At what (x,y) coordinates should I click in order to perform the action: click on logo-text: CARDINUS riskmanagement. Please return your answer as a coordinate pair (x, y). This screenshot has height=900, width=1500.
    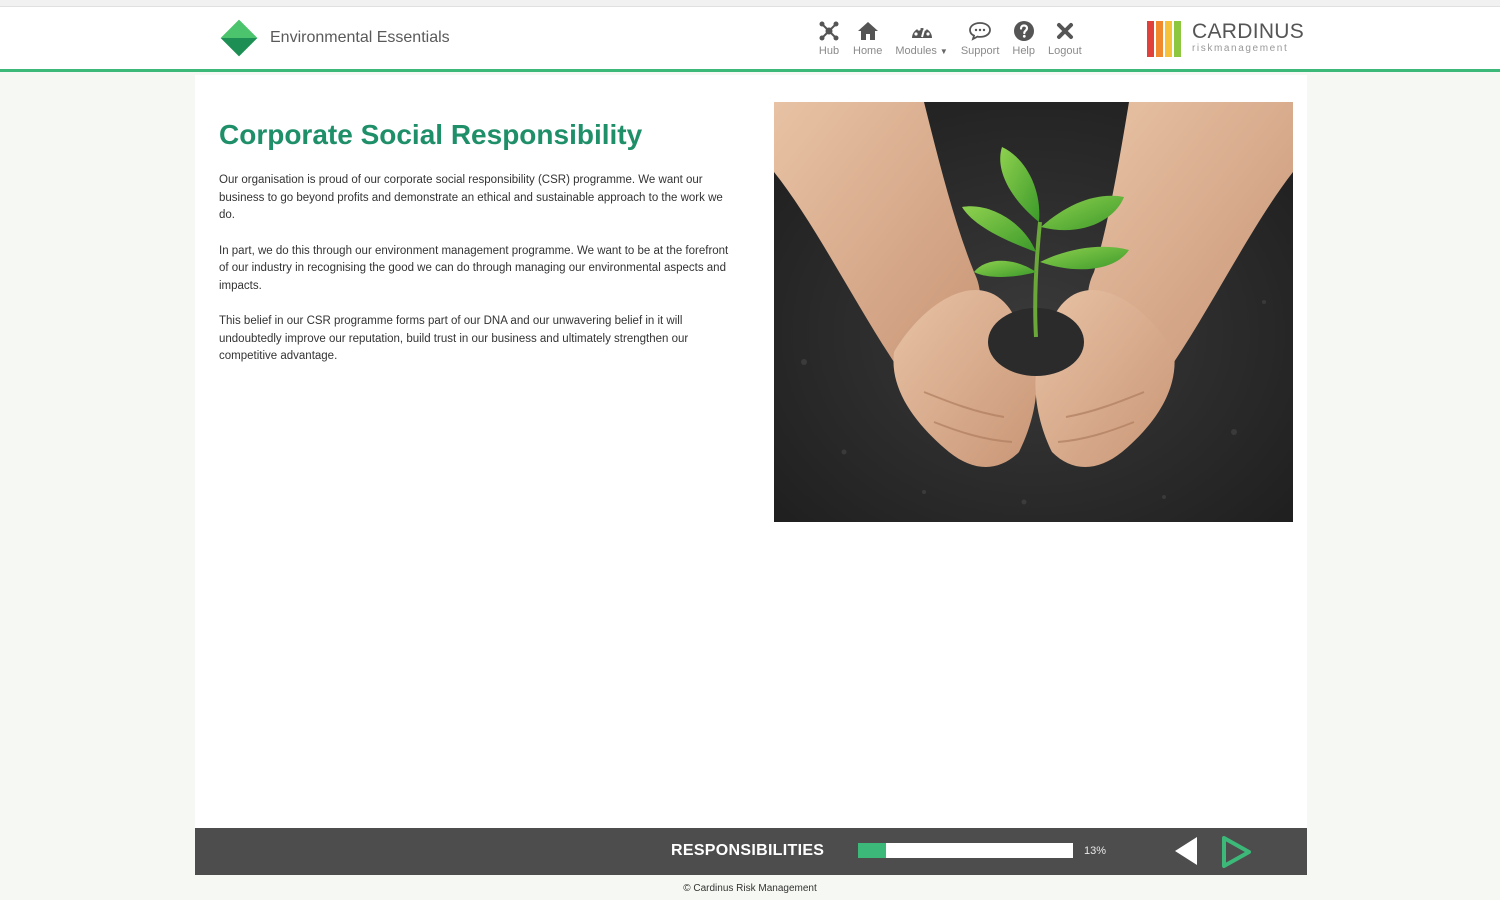
    Looking at the image, I should click on (1248, 37).